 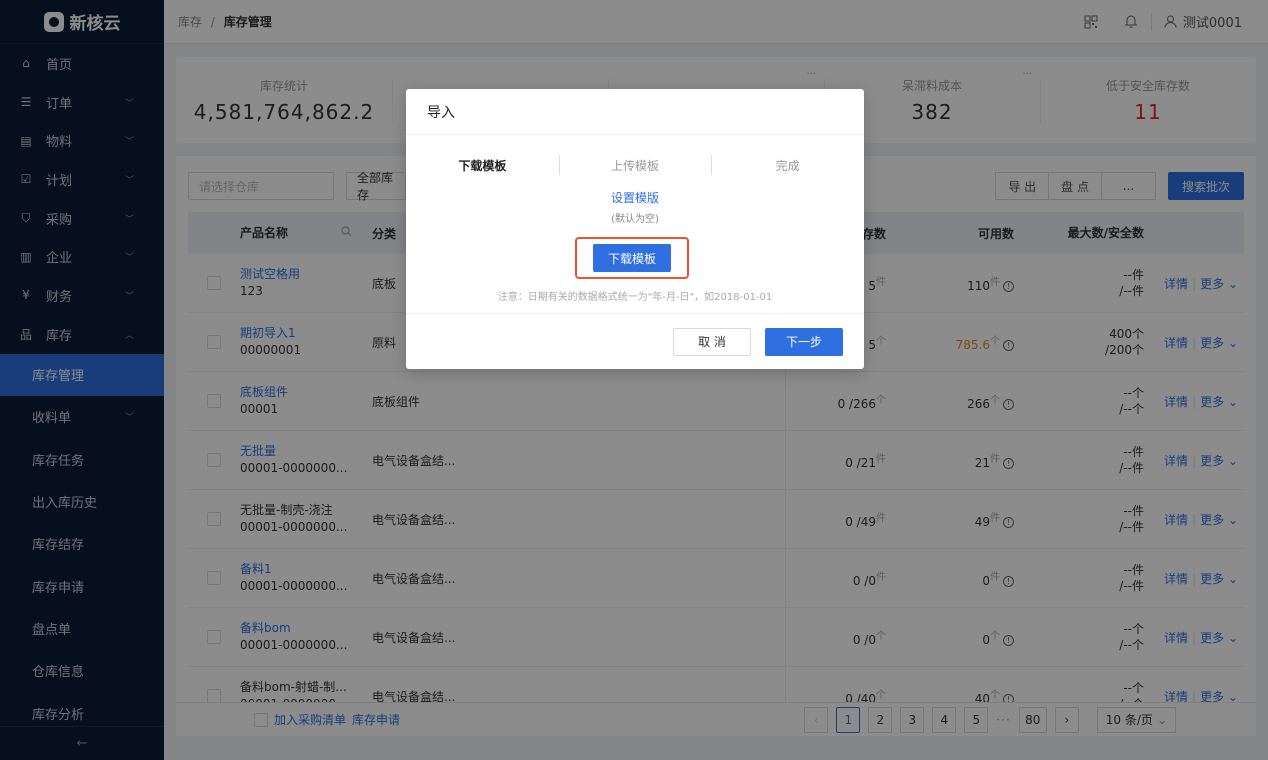 What do you see at coordinates (804, 341) in the screenshot?
I see `next-step-button: 下一步` at bounding box center [804, 341].